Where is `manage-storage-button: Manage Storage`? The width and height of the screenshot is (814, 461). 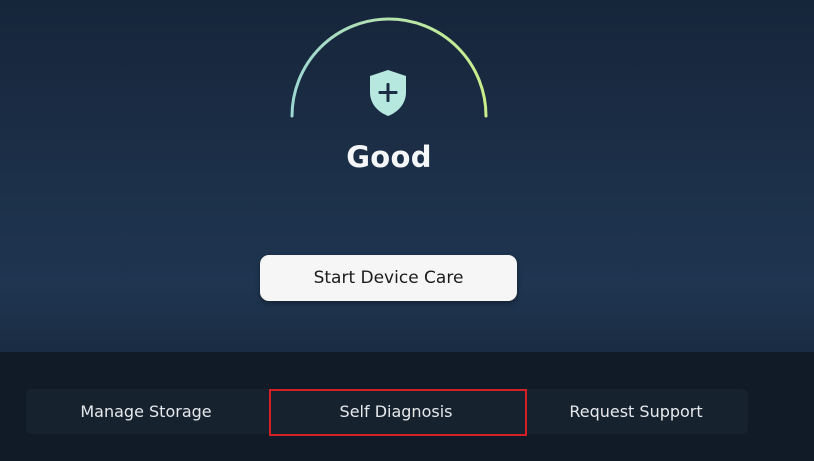 manage-storage-button: Manage Storage is located at coordinates (146, 411).